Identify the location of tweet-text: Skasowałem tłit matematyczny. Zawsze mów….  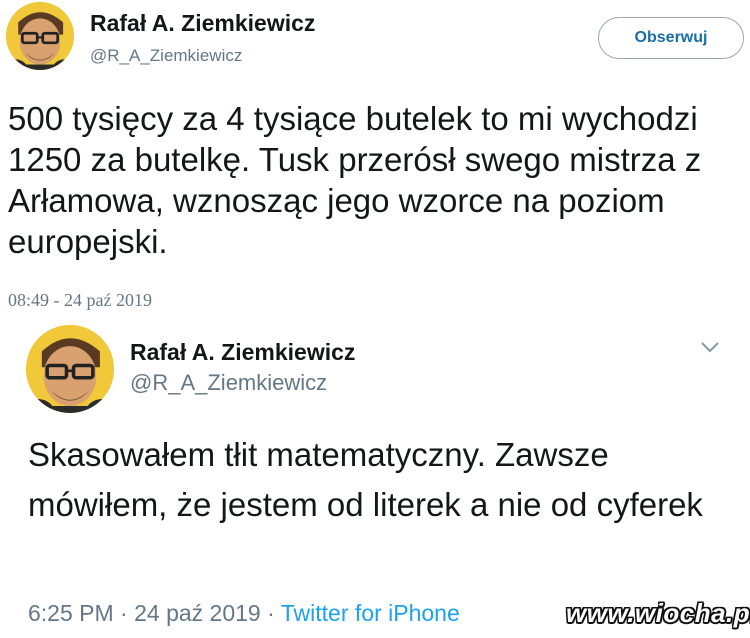
(365, 479).